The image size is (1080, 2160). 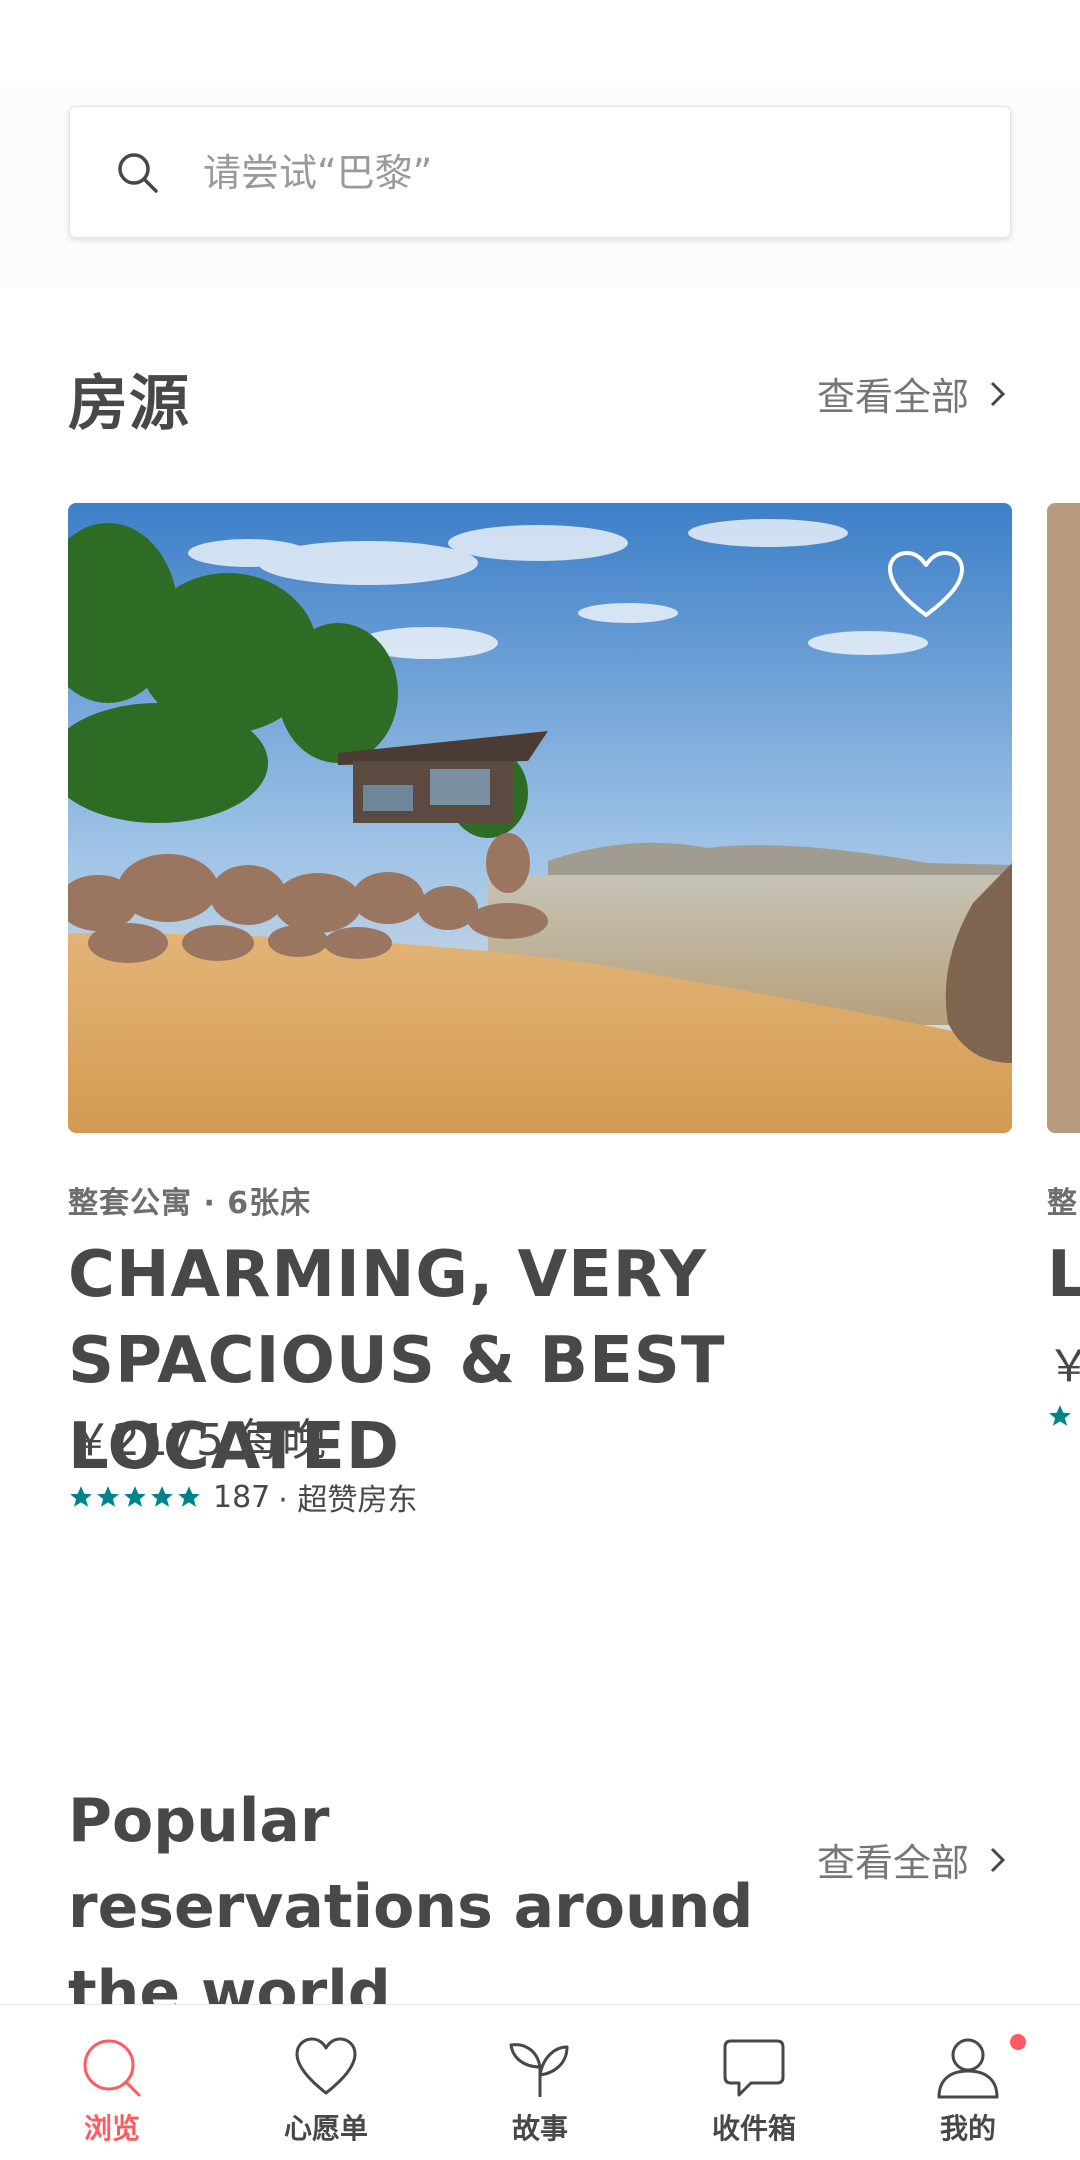 I want to click on tab-profile: 我的, so click(x=968, y=2082).